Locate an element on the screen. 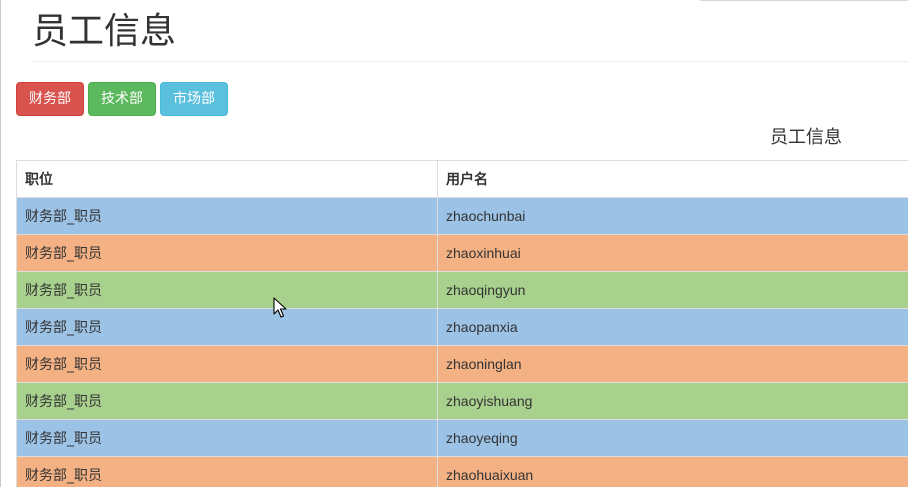 The width and height of the screenshot is (908, 487). table-row: 财务部_职员 zhaoyishuang is located at coordinates (462, 401).